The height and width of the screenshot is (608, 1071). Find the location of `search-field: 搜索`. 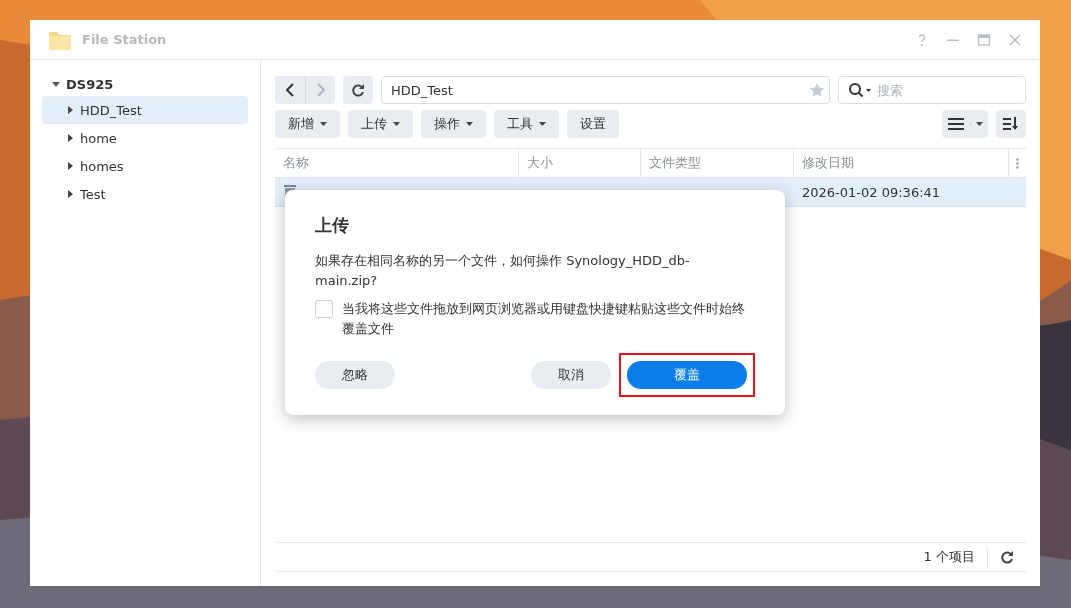

search-field: 搜索 is located at coordinates (932, 90).